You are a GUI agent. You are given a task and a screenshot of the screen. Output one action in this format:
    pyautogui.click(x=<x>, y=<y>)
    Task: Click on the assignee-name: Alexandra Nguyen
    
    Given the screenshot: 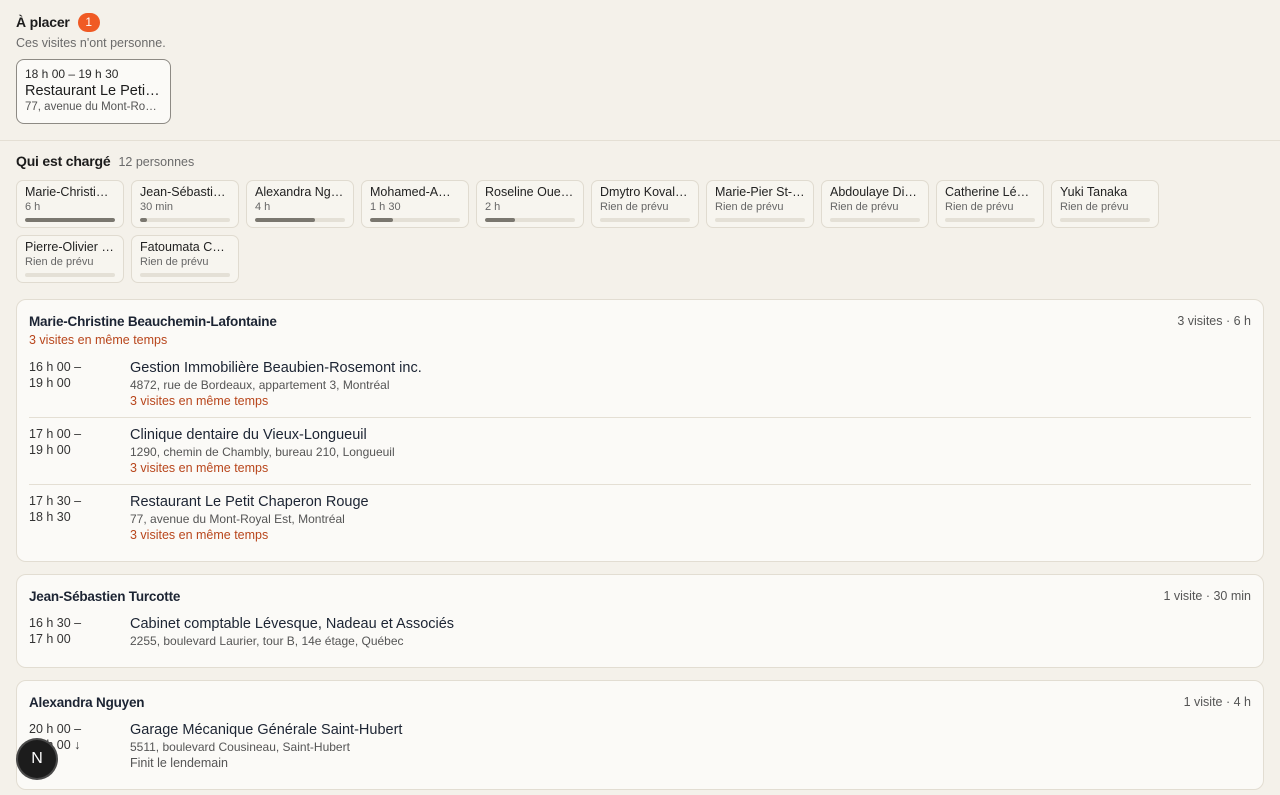 What is the action you would take?
    pyautogui.click(x=87, y=702)
    